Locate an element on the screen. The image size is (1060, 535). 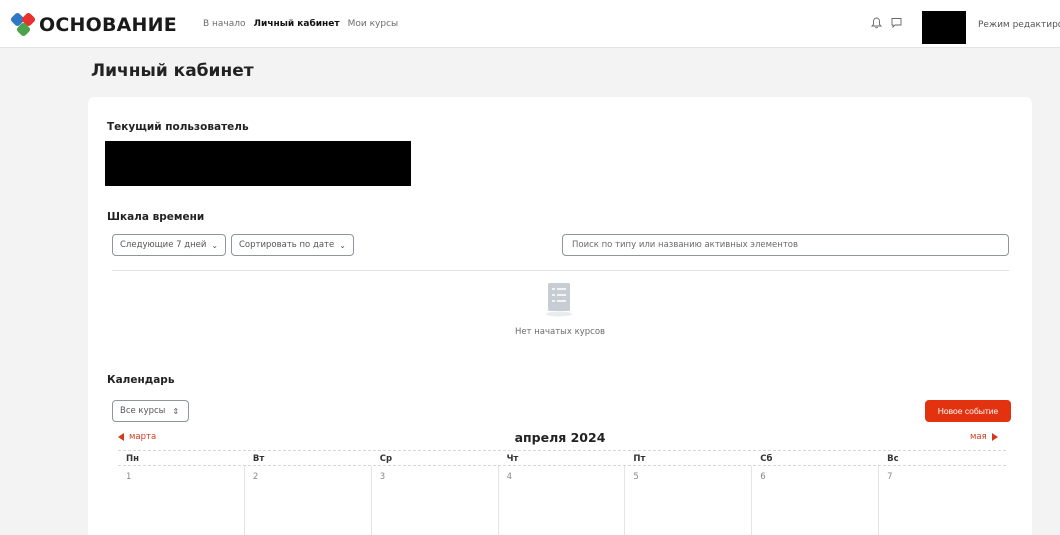
timeline-sort-select: Сортировать по дате ⌄ is located at coordinates (292, 245).